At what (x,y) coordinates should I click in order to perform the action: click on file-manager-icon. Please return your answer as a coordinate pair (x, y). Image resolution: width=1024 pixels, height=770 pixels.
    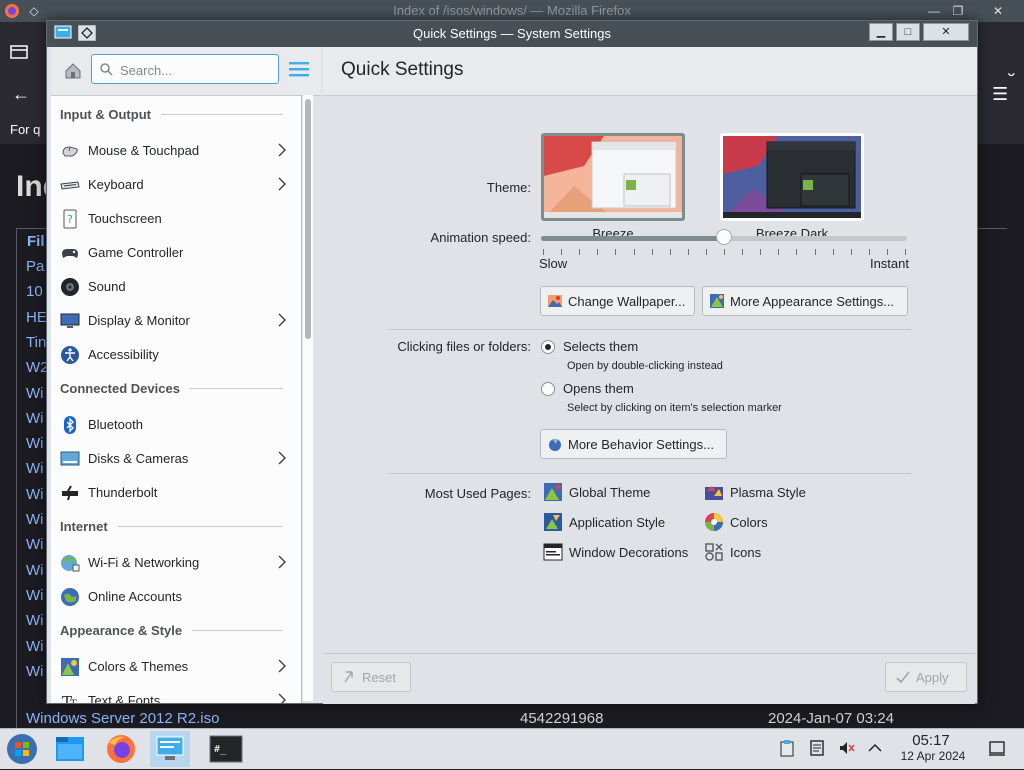
    Looking at the image, I should click on (70, 749).